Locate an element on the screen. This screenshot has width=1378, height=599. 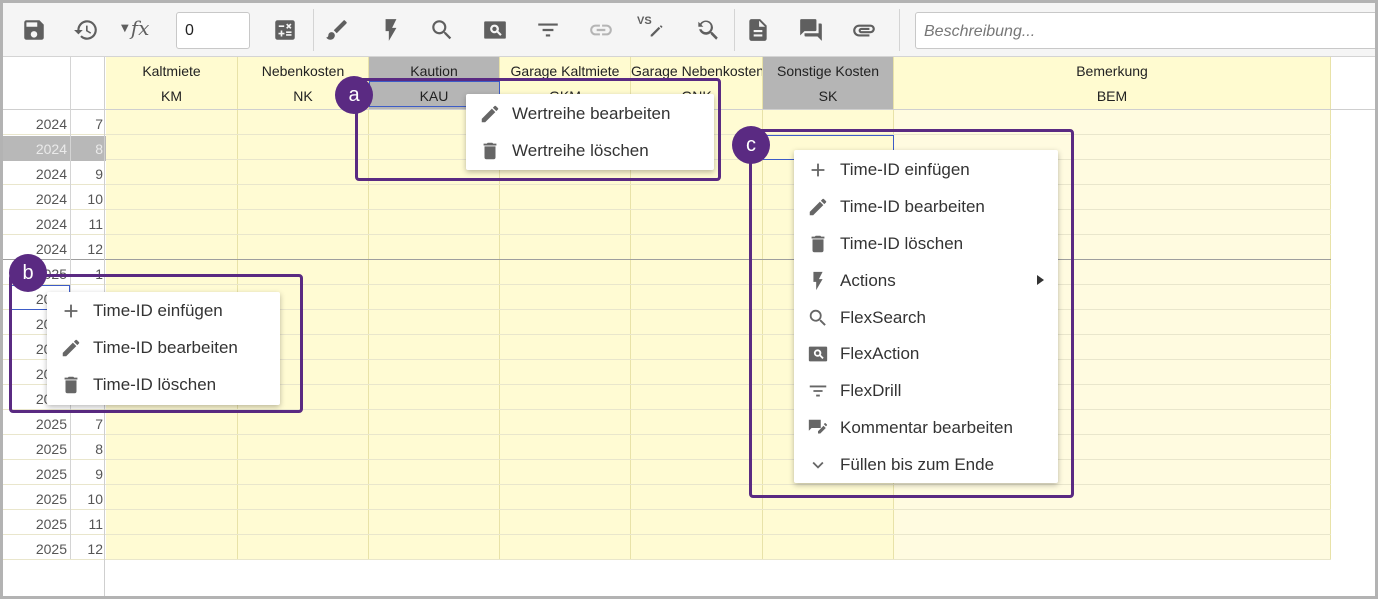
row-month: 11 is located at coordinates (95, 524).